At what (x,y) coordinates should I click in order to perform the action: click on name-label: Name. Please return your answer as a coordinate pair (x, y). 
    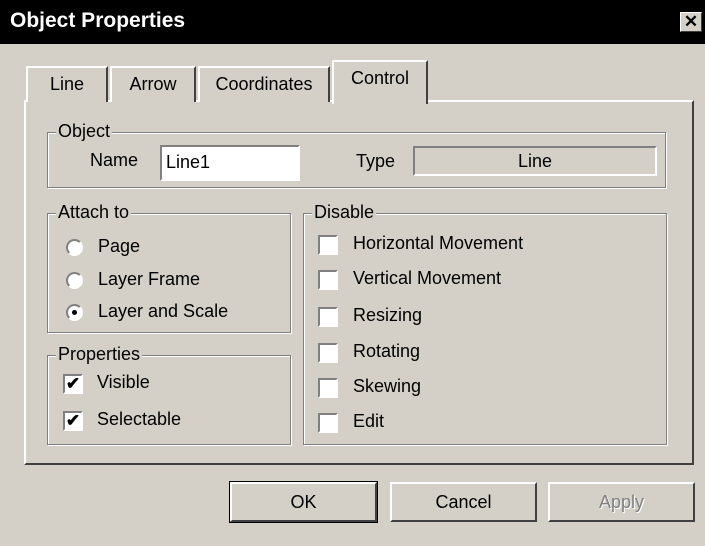
    Looking at the image, I should click on (114, 160).